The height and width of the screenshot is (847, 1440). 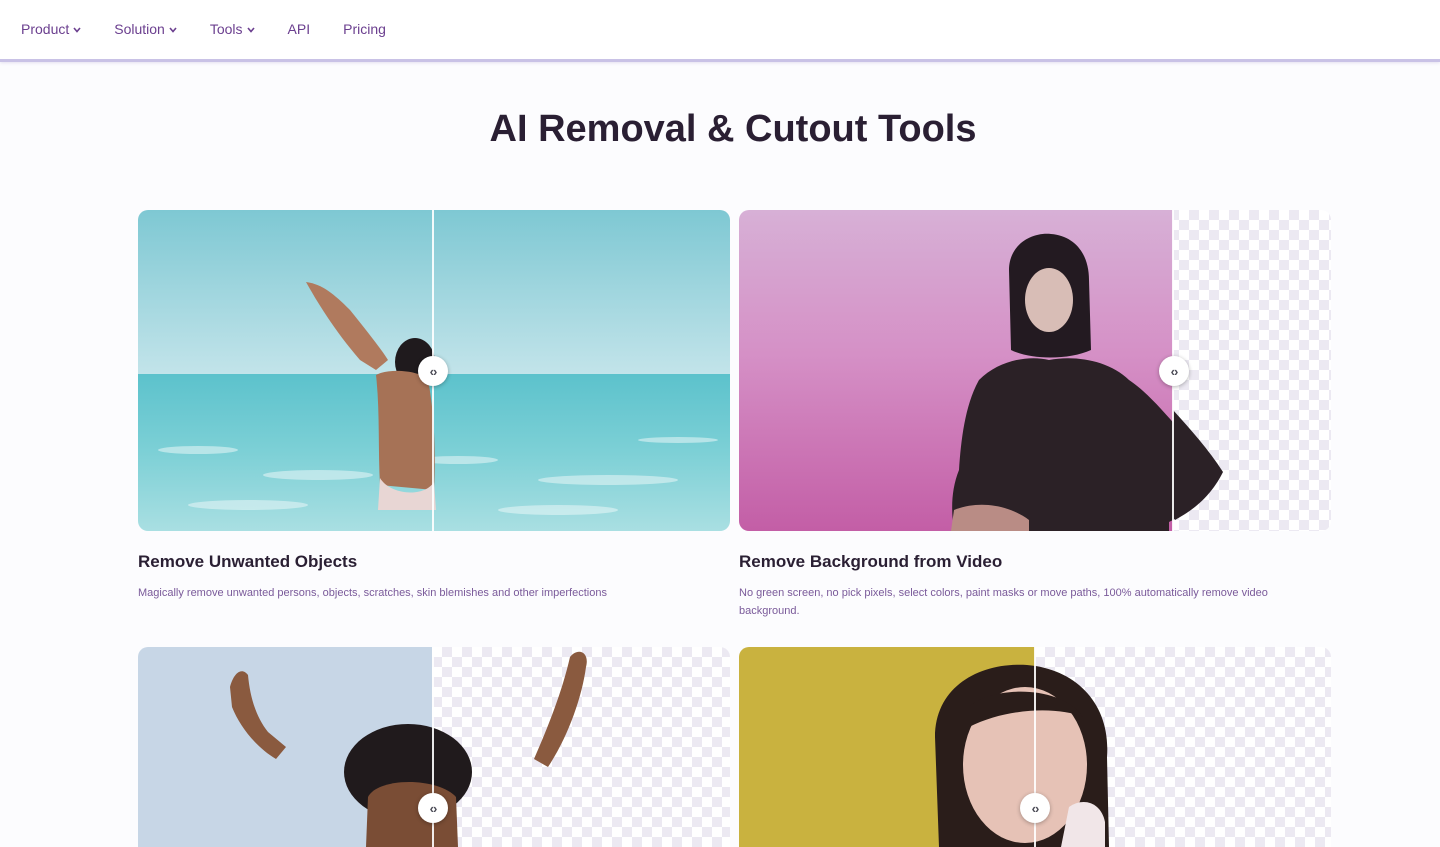 I want to click on top-navigation: Product Solution Tools API Pricing, so click(x=720, y=31).